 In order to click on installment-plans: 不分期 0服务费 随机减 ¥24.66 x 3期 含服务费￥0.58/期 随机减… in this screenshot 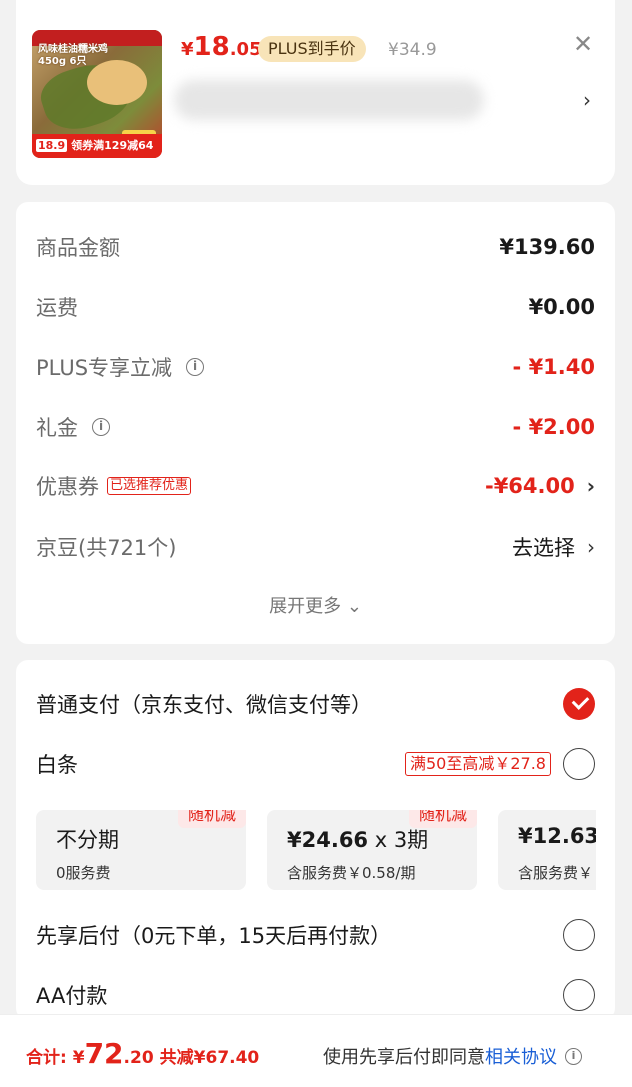, I will do `click(316, 850)`.